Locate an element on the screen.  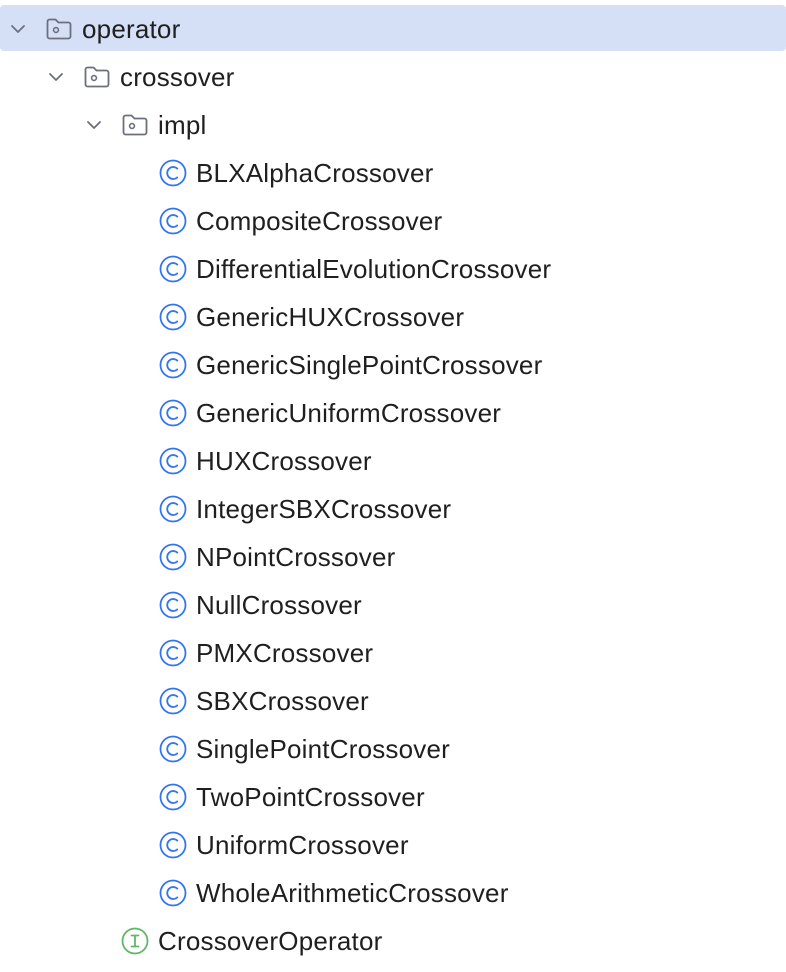
tree-node-class: UniformCrossover is located at coordinates (393, 845).